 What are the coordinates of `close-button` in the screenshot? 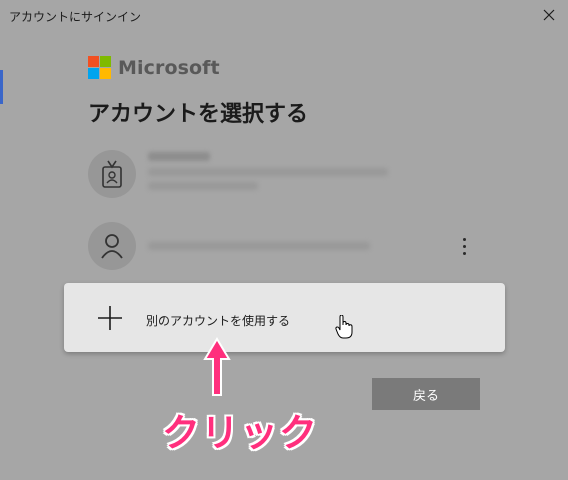 It's located at (549, 15).